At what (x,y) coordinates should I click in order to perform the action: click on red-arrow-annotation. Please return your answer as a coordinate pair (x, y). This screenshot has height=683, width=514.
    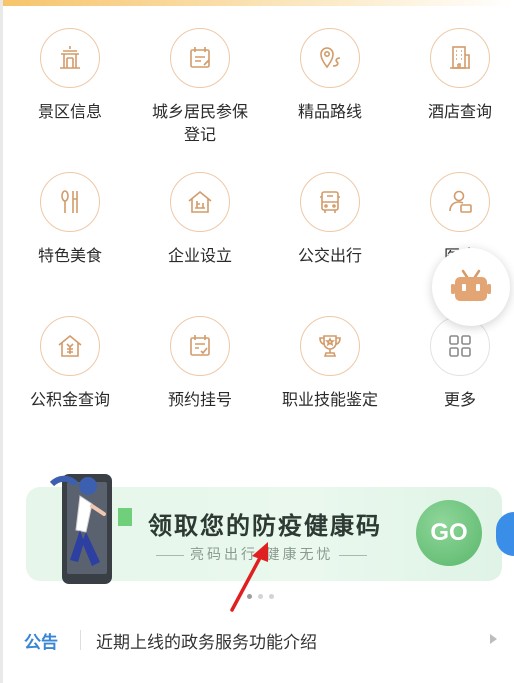
    Looking at the image, I should click on (249, 577).